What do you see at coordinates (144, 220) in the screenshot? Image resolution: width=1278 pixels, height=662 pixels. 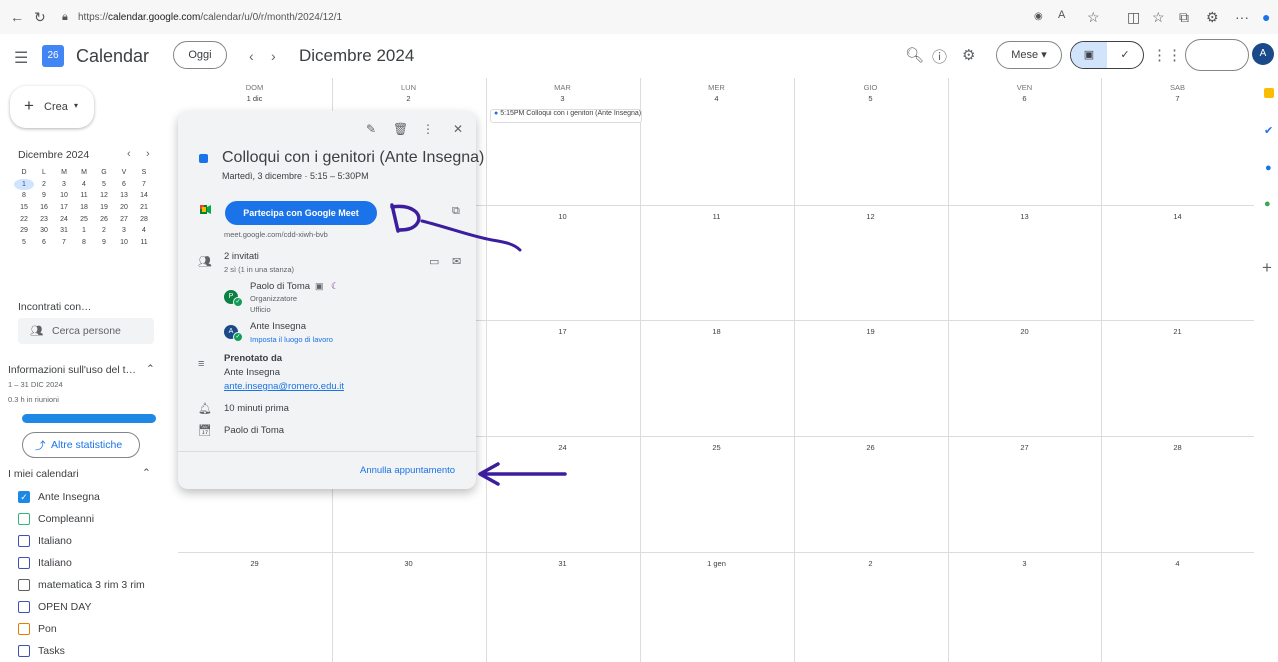 I see `mini-day: 28` at bounding box center [144, 220].